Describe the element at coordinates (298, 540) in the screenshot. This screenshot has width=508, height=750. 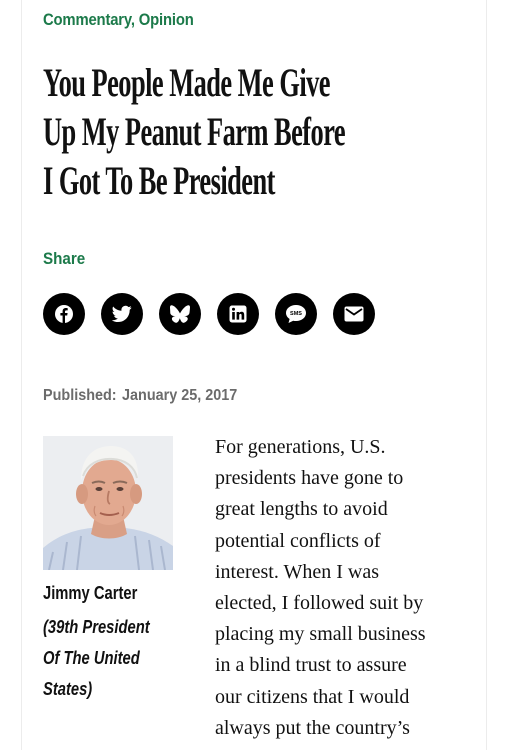
I see `body-line: potential conflicts of` at that location.